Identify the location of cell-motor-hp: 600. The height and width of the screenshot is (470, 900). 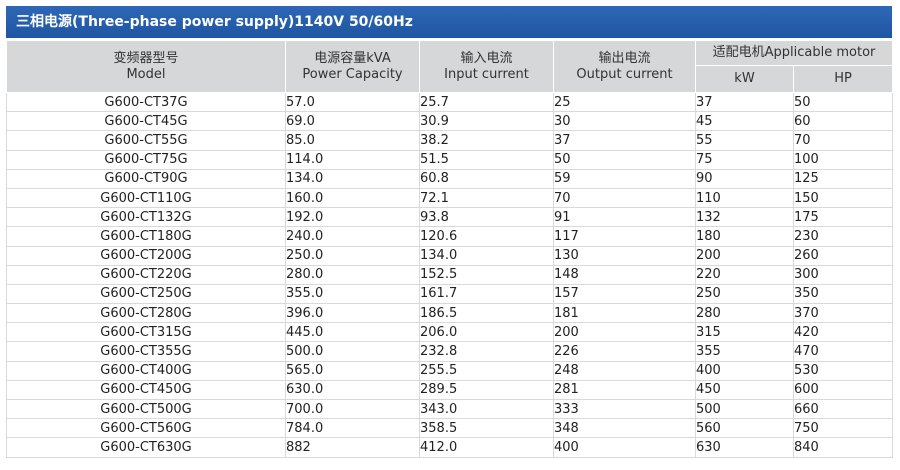
(843, 390).